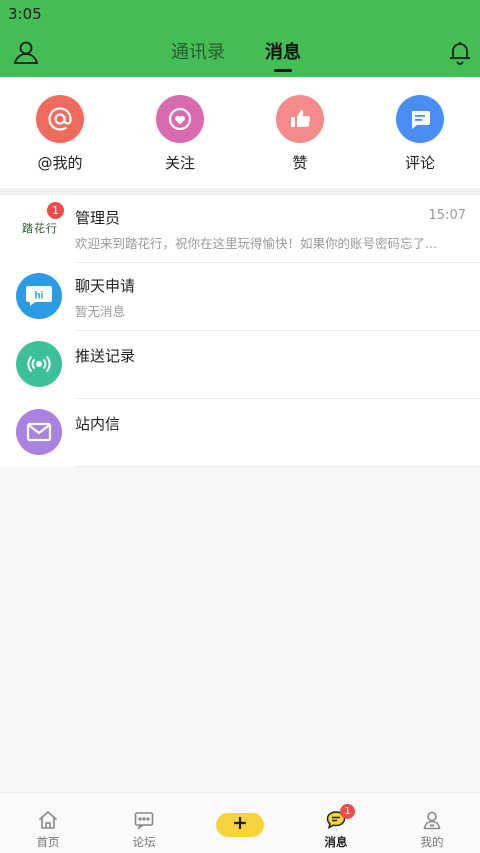 Image resolution: width=480 pixels, height=853 pixels. Describe the element at coordinates (283, 51) in the screenshot. I see `tab-messages: 消息` at that location.